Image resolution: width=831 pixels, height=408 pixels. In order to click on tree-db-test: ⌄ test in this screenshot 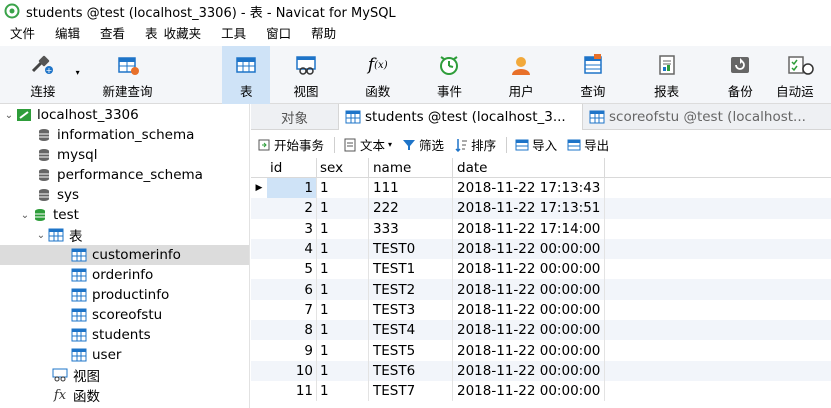, I will do `click(124, 215)`.